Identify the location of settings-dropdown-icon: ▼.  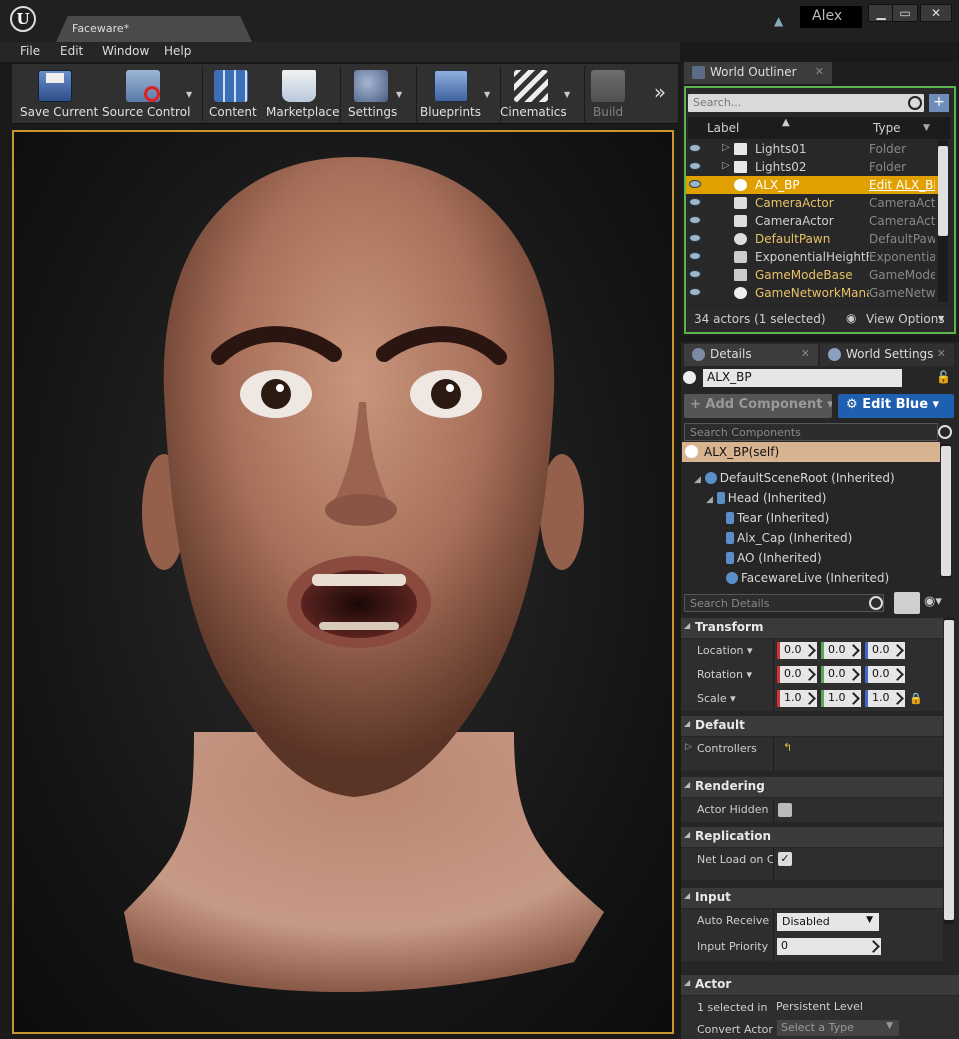
(399, 94).